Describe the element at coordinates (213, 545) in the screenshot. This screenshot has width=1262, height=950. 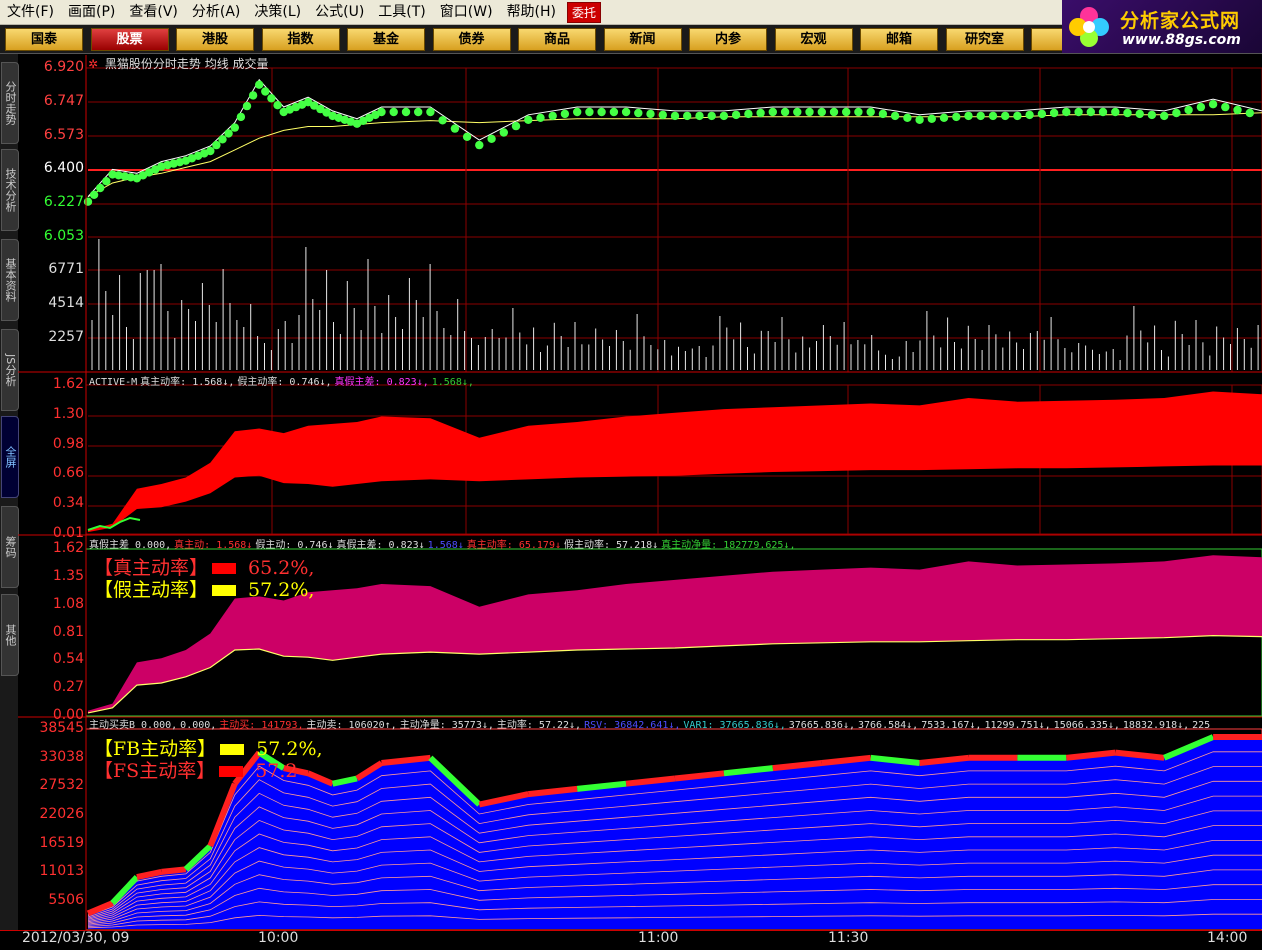
I see `header-item-1: 真主动: 1.568↓` at that location.